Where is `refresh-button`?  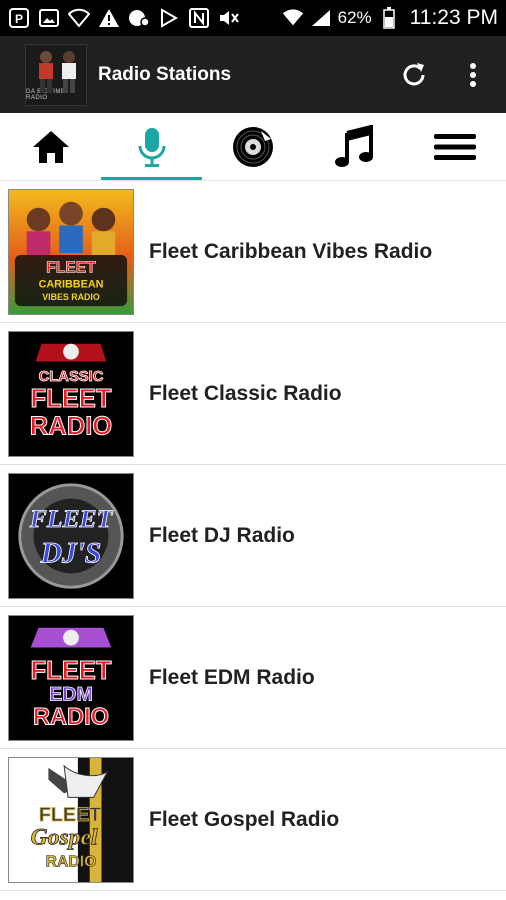
refresh-button is located at coordinates (414, 75).